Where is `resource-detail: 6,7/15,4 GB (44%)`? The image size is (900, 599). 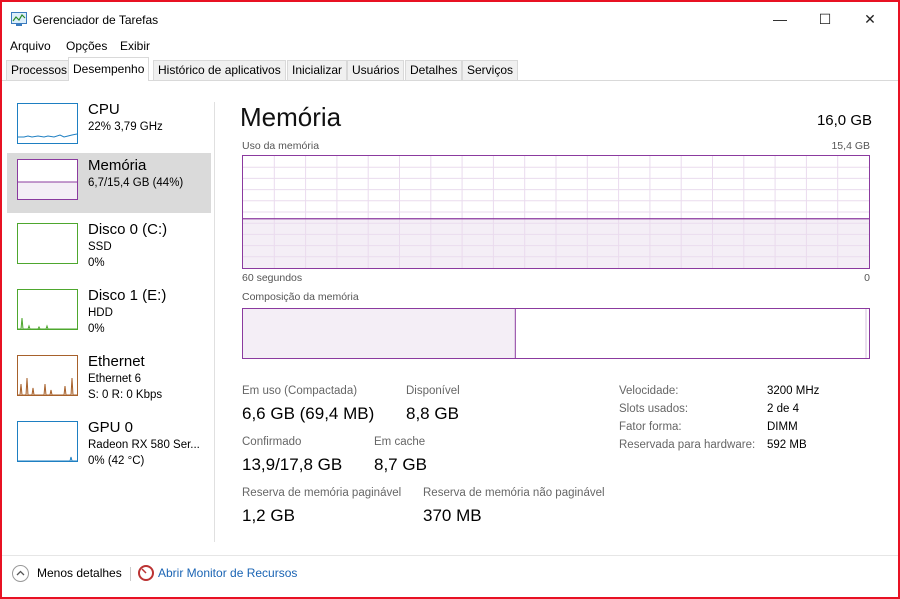 resource-detail: 6,7/15,4 GB (44%) is located at coordinates (136, 183).